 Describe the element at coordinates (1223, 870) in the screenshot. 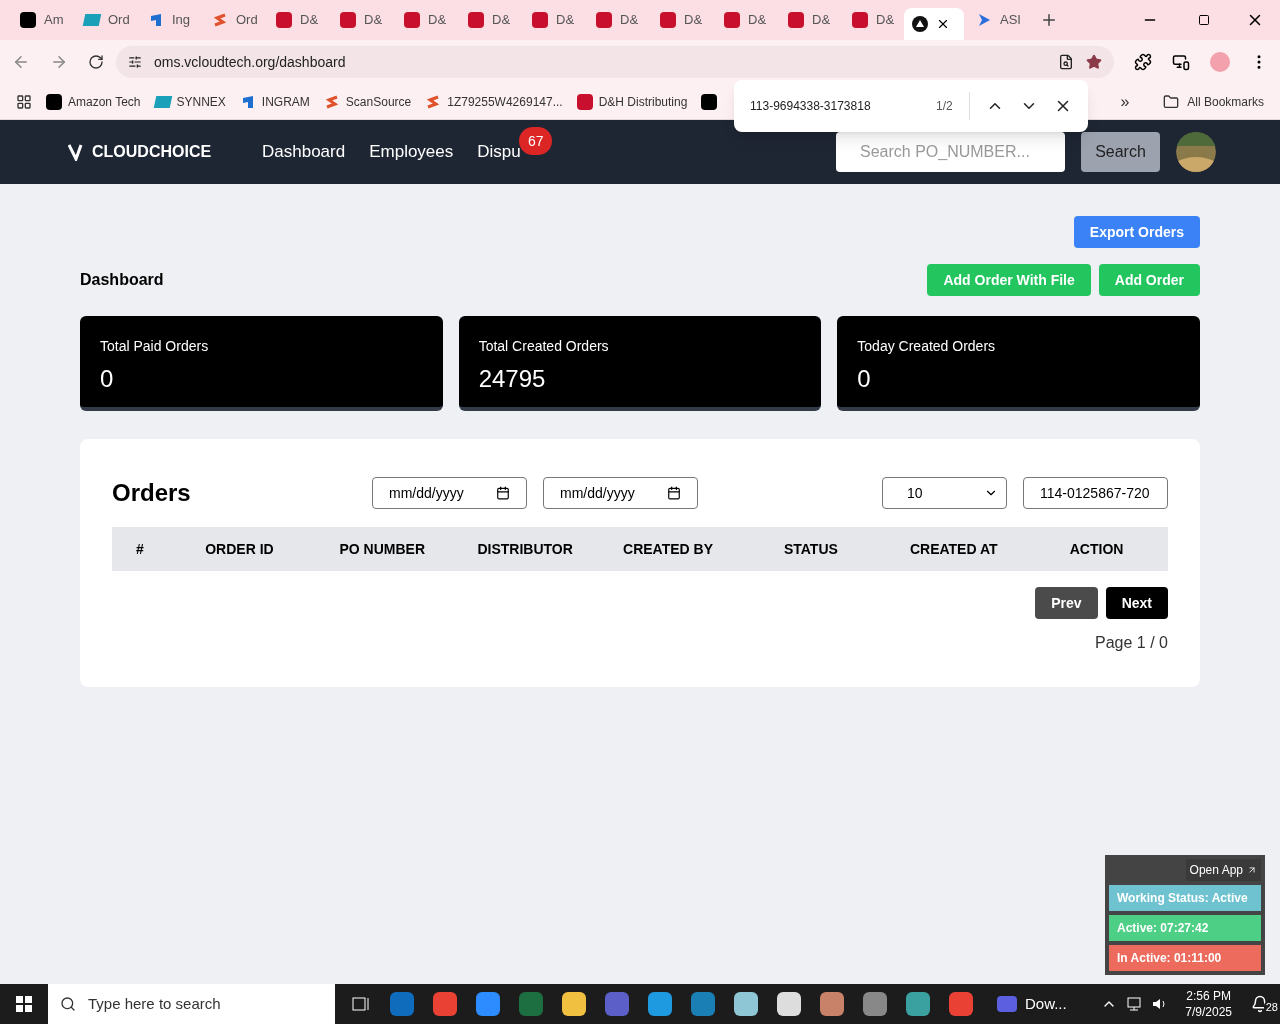

I see `open-app-button: Open App` at that location.